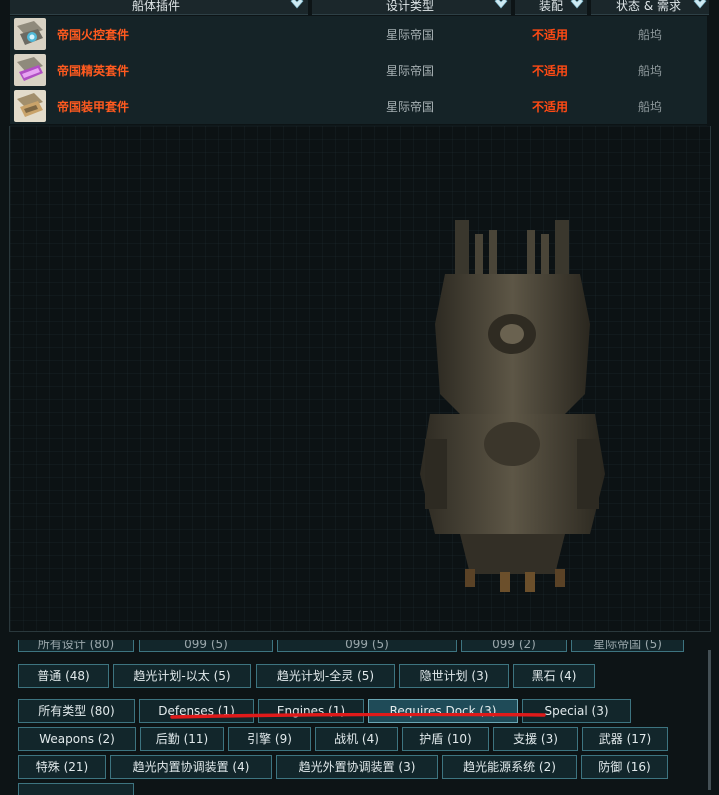  Describe the element at coordinates (76, 789) in the screenshot. I see `type-filter-partial` at that location.